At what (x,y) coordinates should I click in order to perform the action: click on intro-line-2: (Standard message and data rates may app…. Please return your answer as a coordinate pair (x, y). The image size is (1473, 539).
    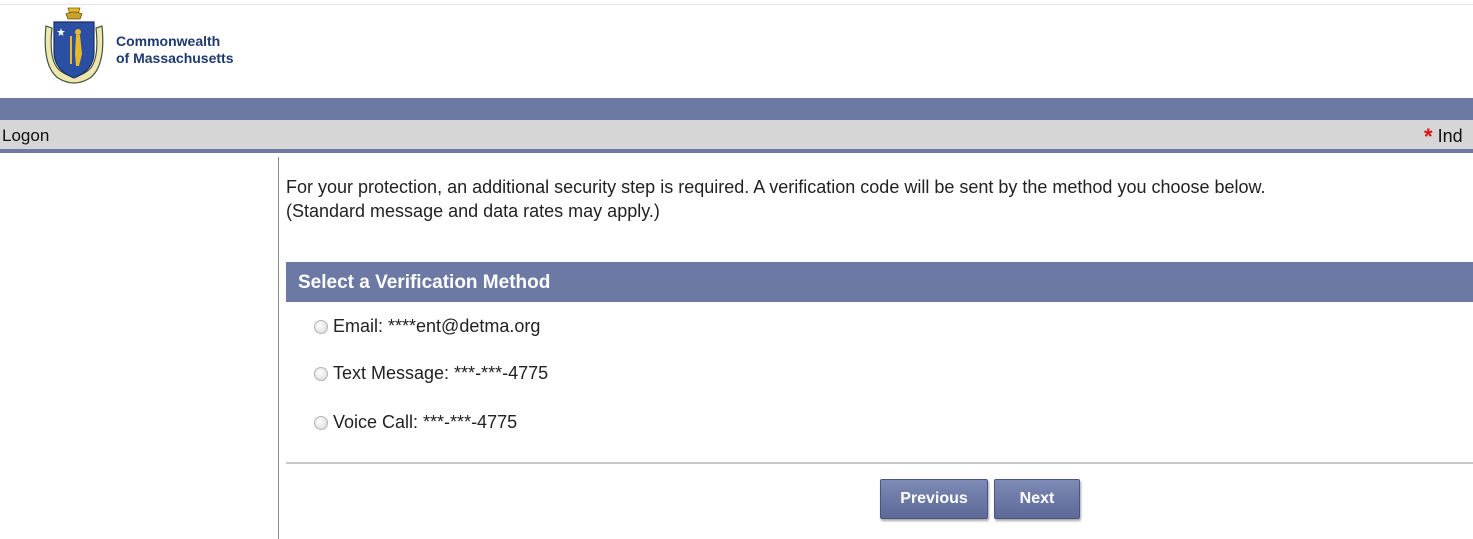
    Looking at the image, I should click on (473, 211).